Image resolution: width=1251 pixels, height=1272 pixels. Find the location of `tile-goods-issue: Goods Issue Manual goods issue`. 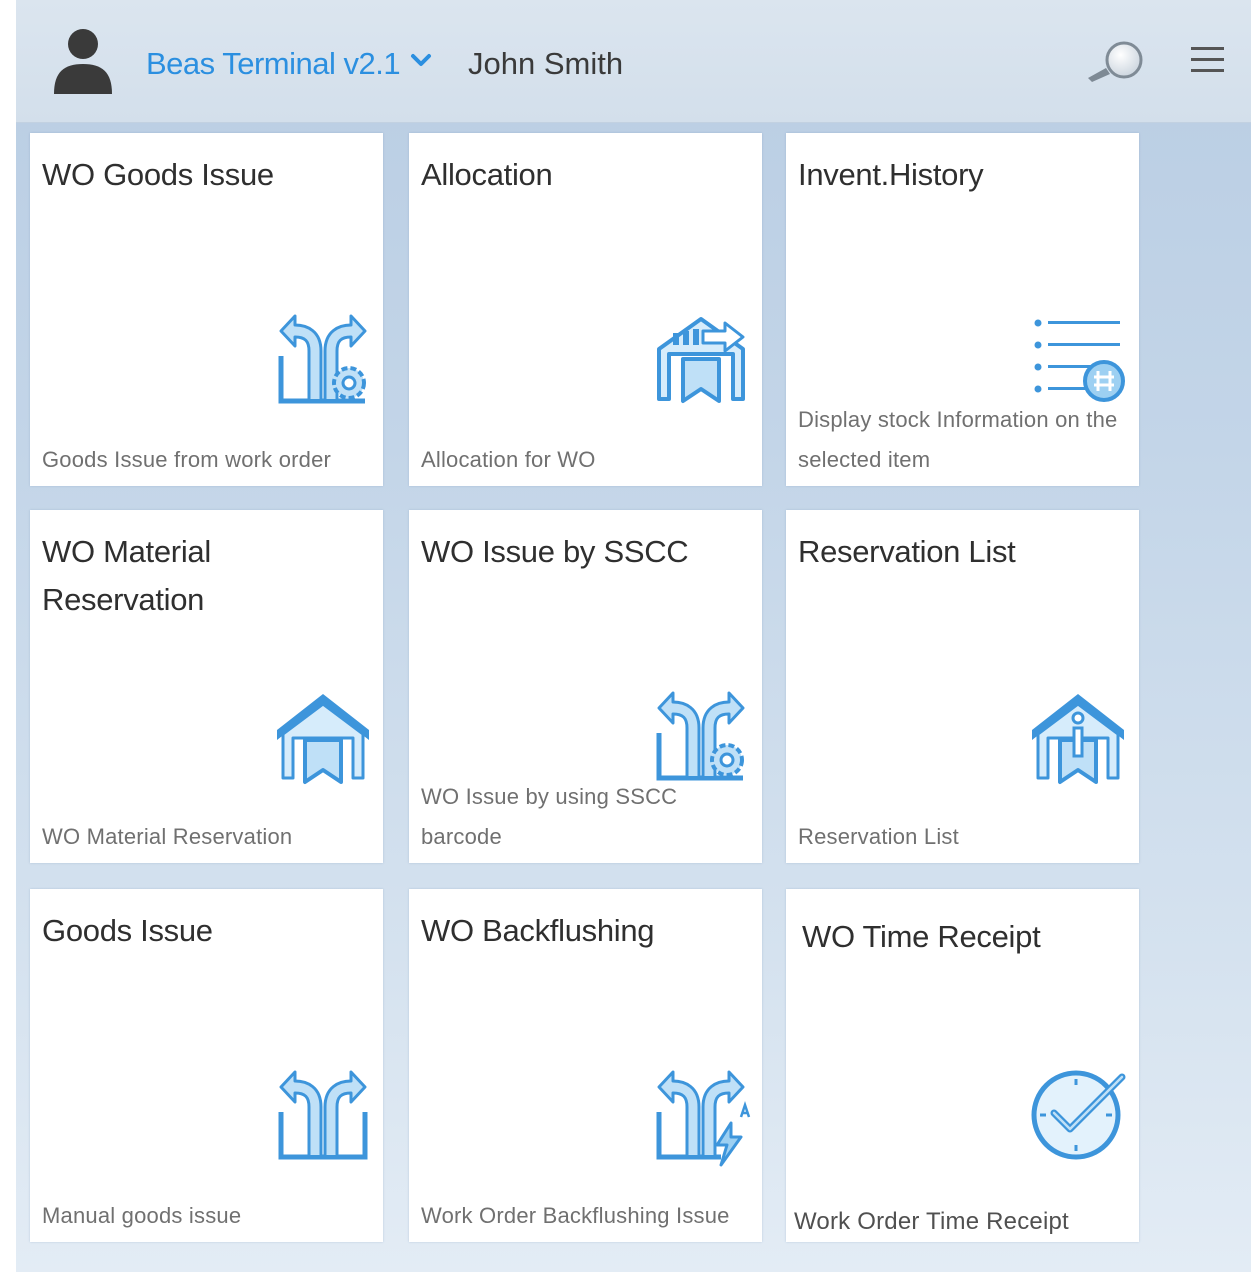

tile-goods-issue: Goods Issue Manual goods issue is located at coordinates (206, 1065).